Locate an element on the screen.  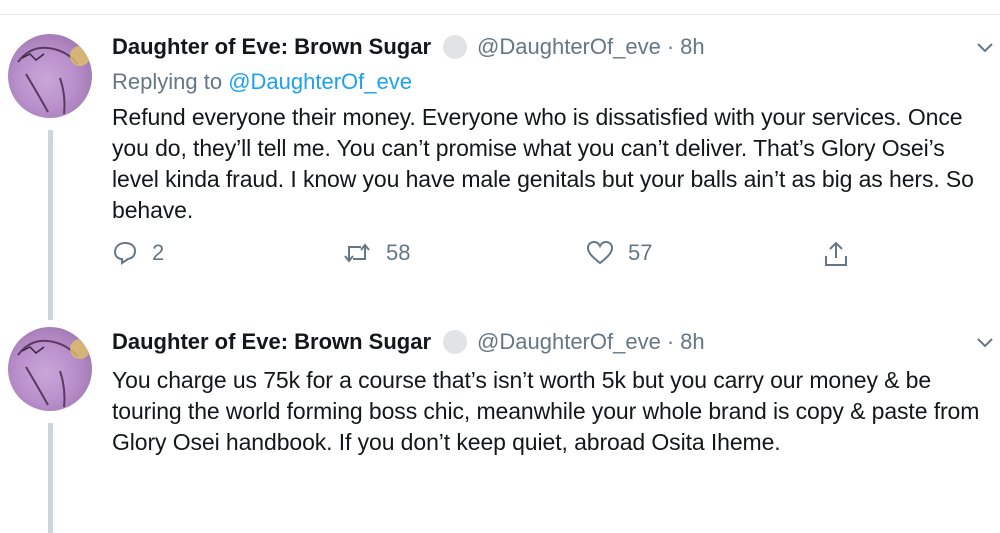
reply-icon is located at coordinates (125, 253).